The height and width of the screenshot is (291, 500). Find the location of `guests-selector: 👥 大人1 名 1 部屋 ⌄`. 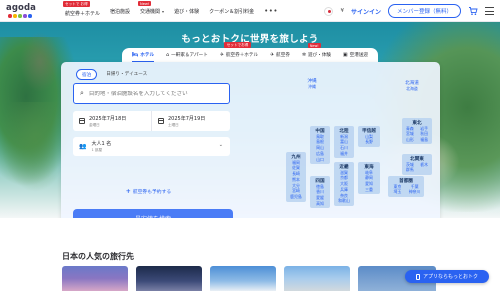

guests-selector: 👥 大人1 名 1 部屋 ⌄ is located at coordinates (151, 146).